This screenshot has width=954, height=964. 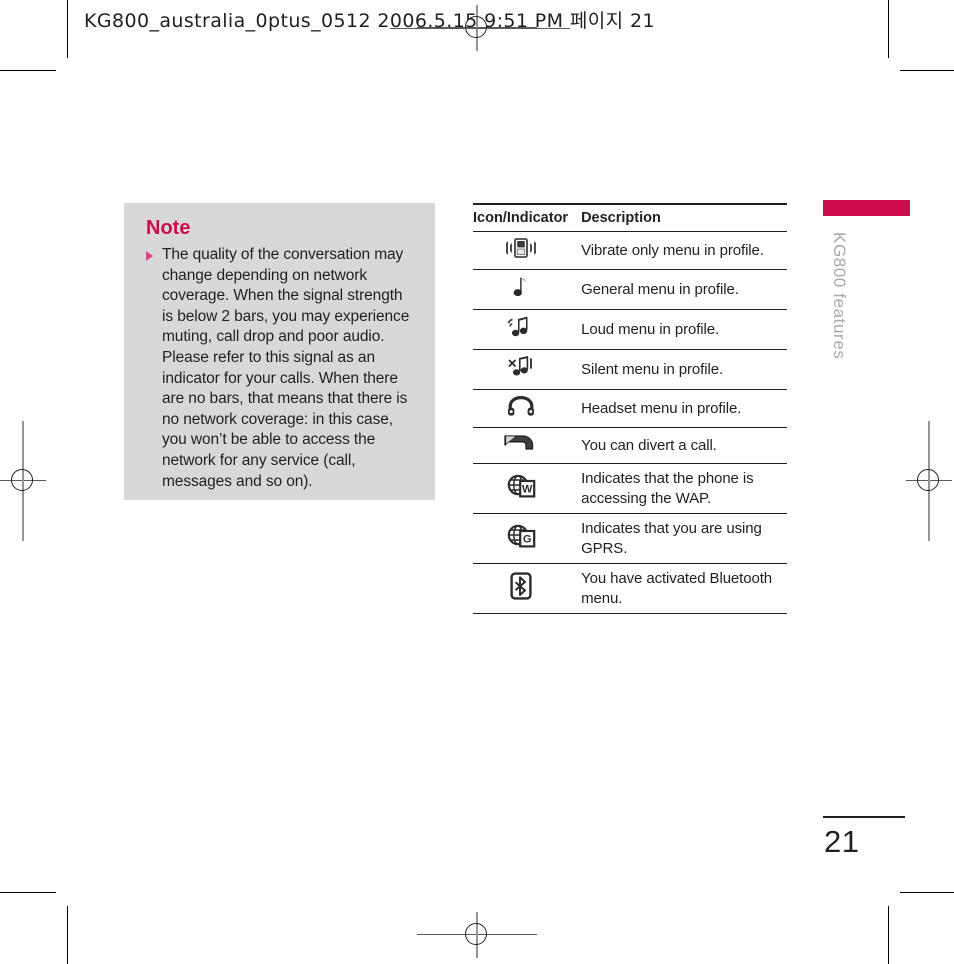 I want to click on cell-icon: G, so click(x=521, y=538).